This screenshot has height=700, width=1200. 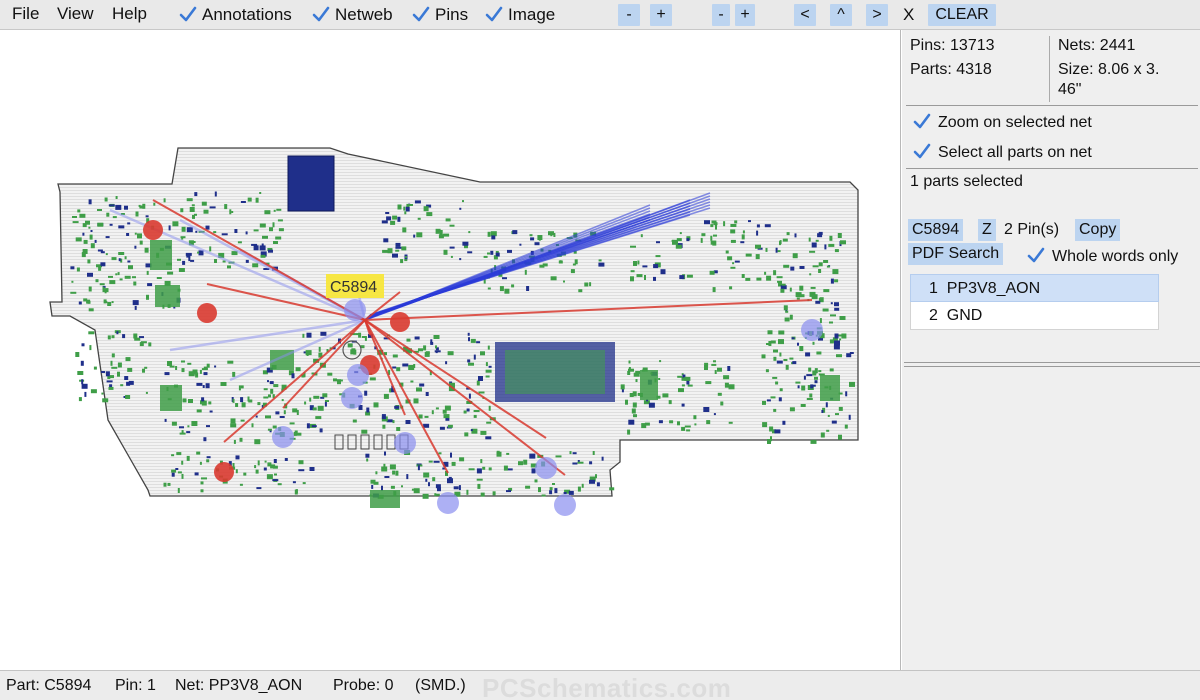 I want to click on close-x-button: X, so click(x=908, y=15).